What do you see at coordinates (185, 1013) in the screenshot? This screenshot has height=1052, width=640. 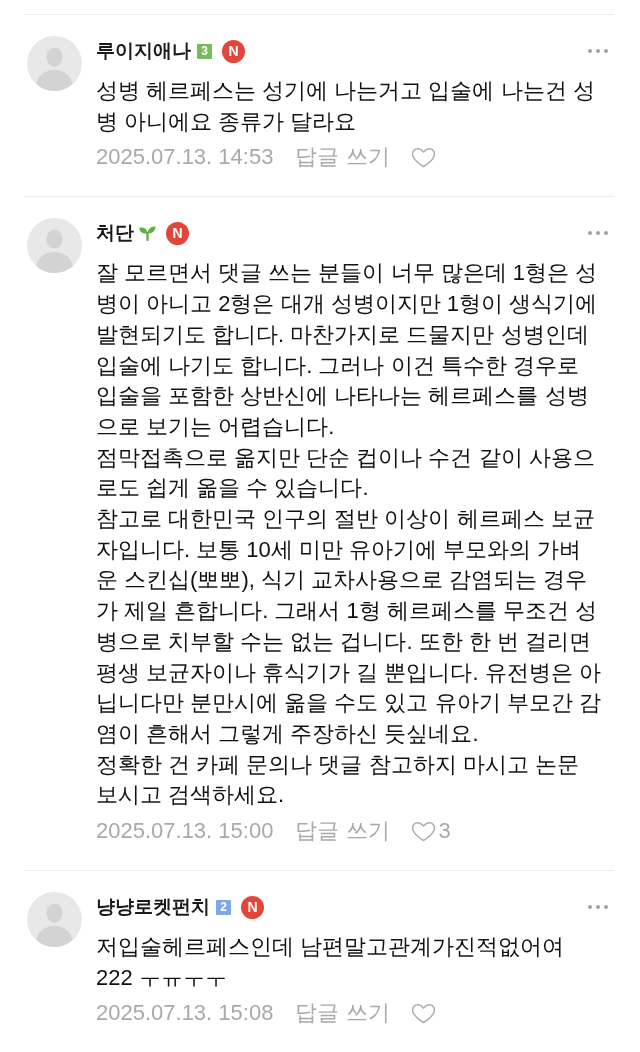 I see `comment-date: 2025.07.13. 15:08` at bounding box center [185, 1013].